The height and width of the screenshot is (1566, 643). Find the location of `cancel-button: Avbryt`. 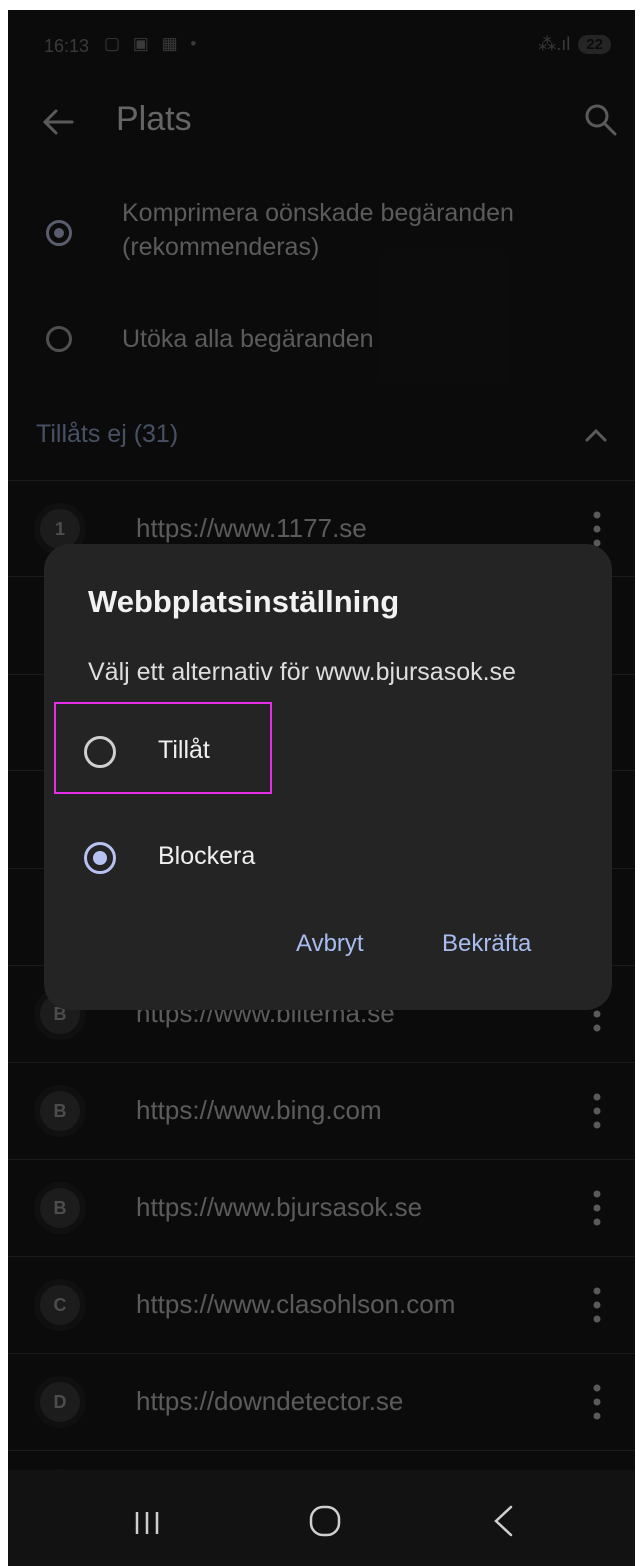

cancel-button: Avbryt is located at coordinates (330, 944).